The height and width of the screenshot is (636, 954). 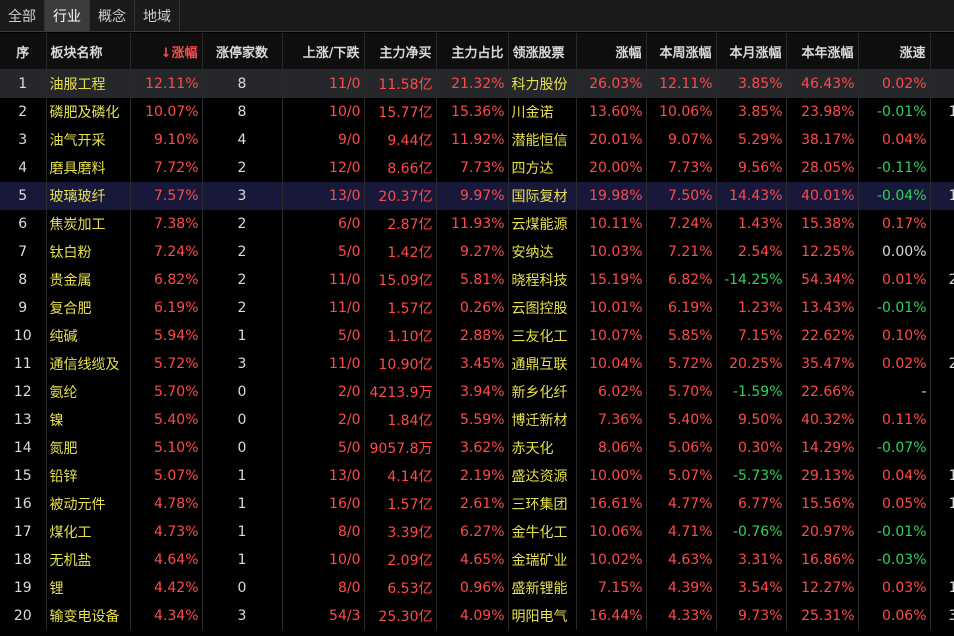 What do you see at coordinates (88, 111) in the screenshot?
I see `sector-name: 磷肥及磷化` at bounding box center [88, 111].